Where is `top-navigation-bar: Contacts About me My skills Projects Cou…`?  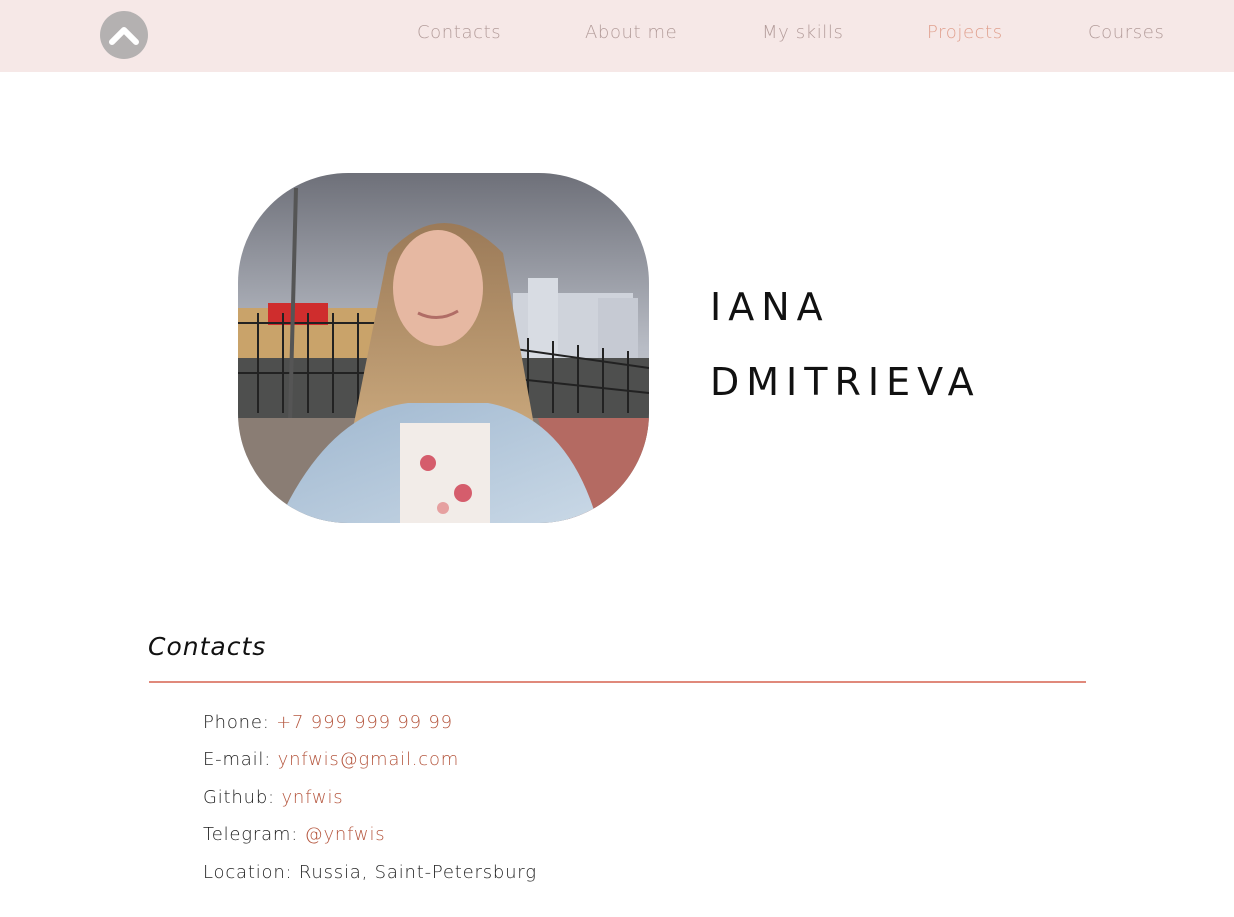
top-navigation-bar: Contacts About me My skills Projects Cou… is located at coordinates (617, 36).